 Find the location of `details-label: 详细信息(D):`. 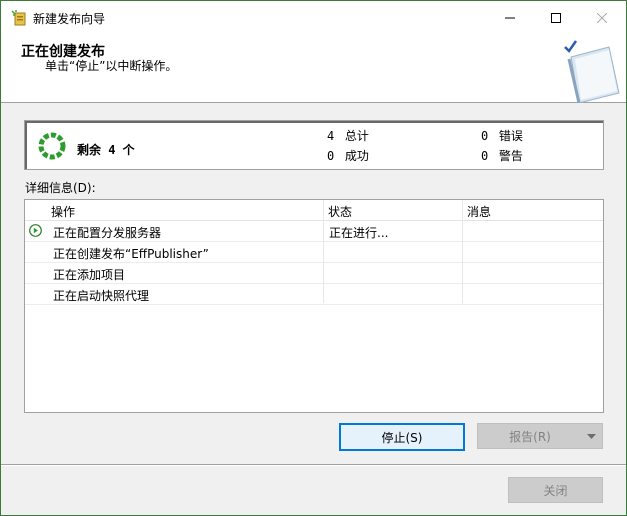

details-label: 详细信息(D): is located at coordinates (60, 188).